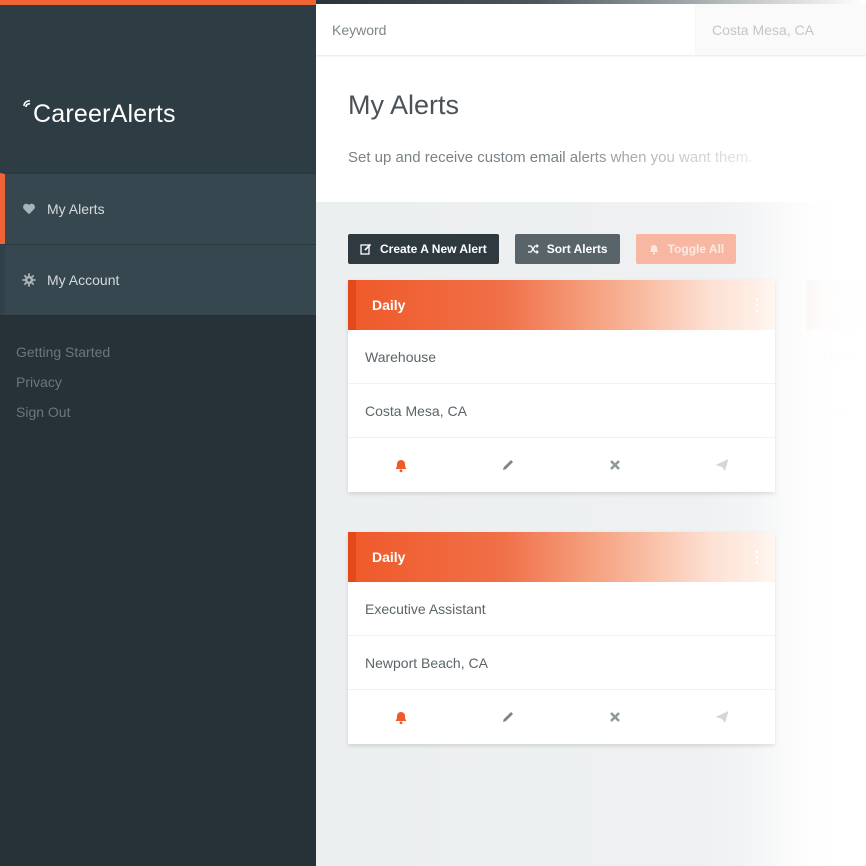 The height and width of the screenshot is (866, 866). I want to click on sidebar-item-label: My Account, so click(83, 280).